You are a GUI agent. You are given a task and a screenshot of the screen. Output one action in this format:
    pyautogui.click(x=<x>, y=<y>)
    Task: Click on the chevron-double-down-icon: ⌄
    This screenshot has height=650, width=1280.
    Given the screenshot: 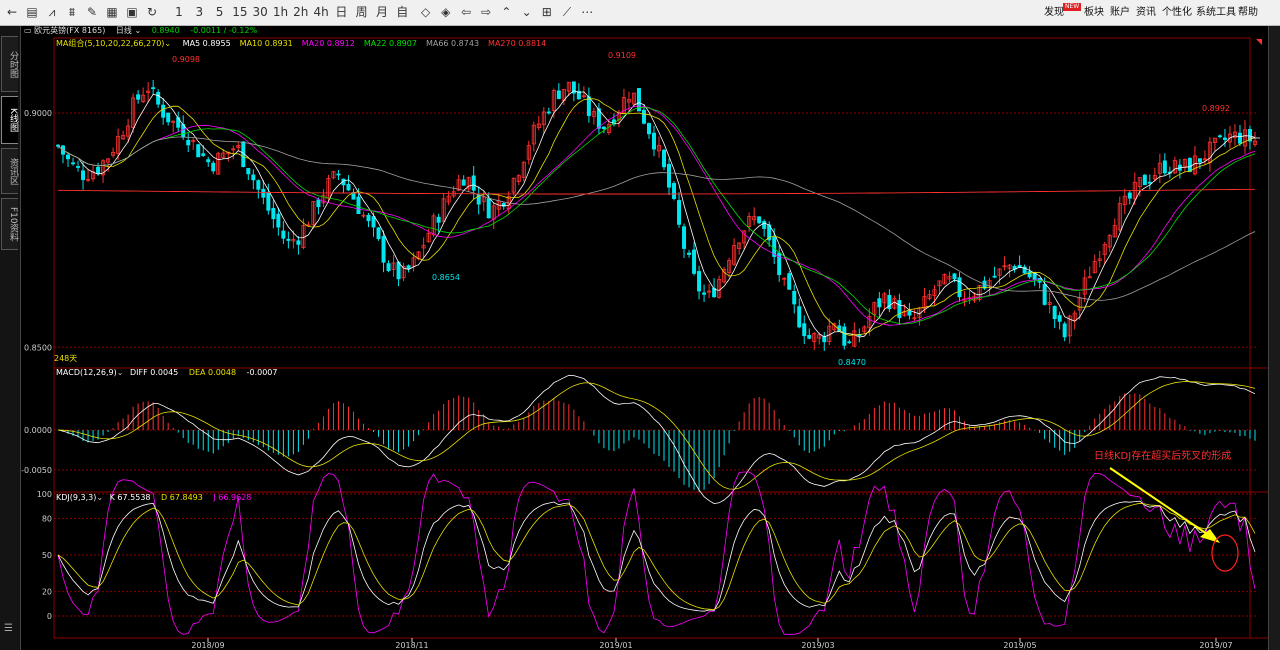 What is the action you would take?
    pyautogui.click(x=527, y=12)
    